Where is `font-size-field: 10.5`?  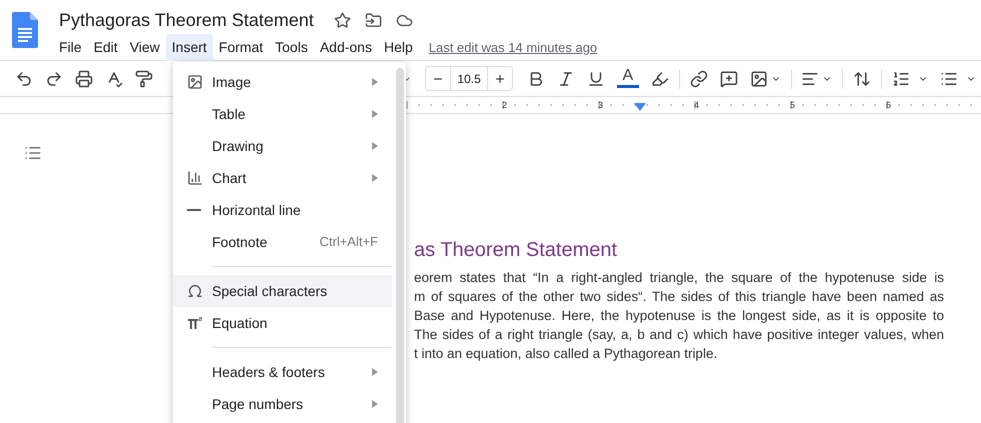 font-size-field: 10.5 is located at coordinates (469, 78).